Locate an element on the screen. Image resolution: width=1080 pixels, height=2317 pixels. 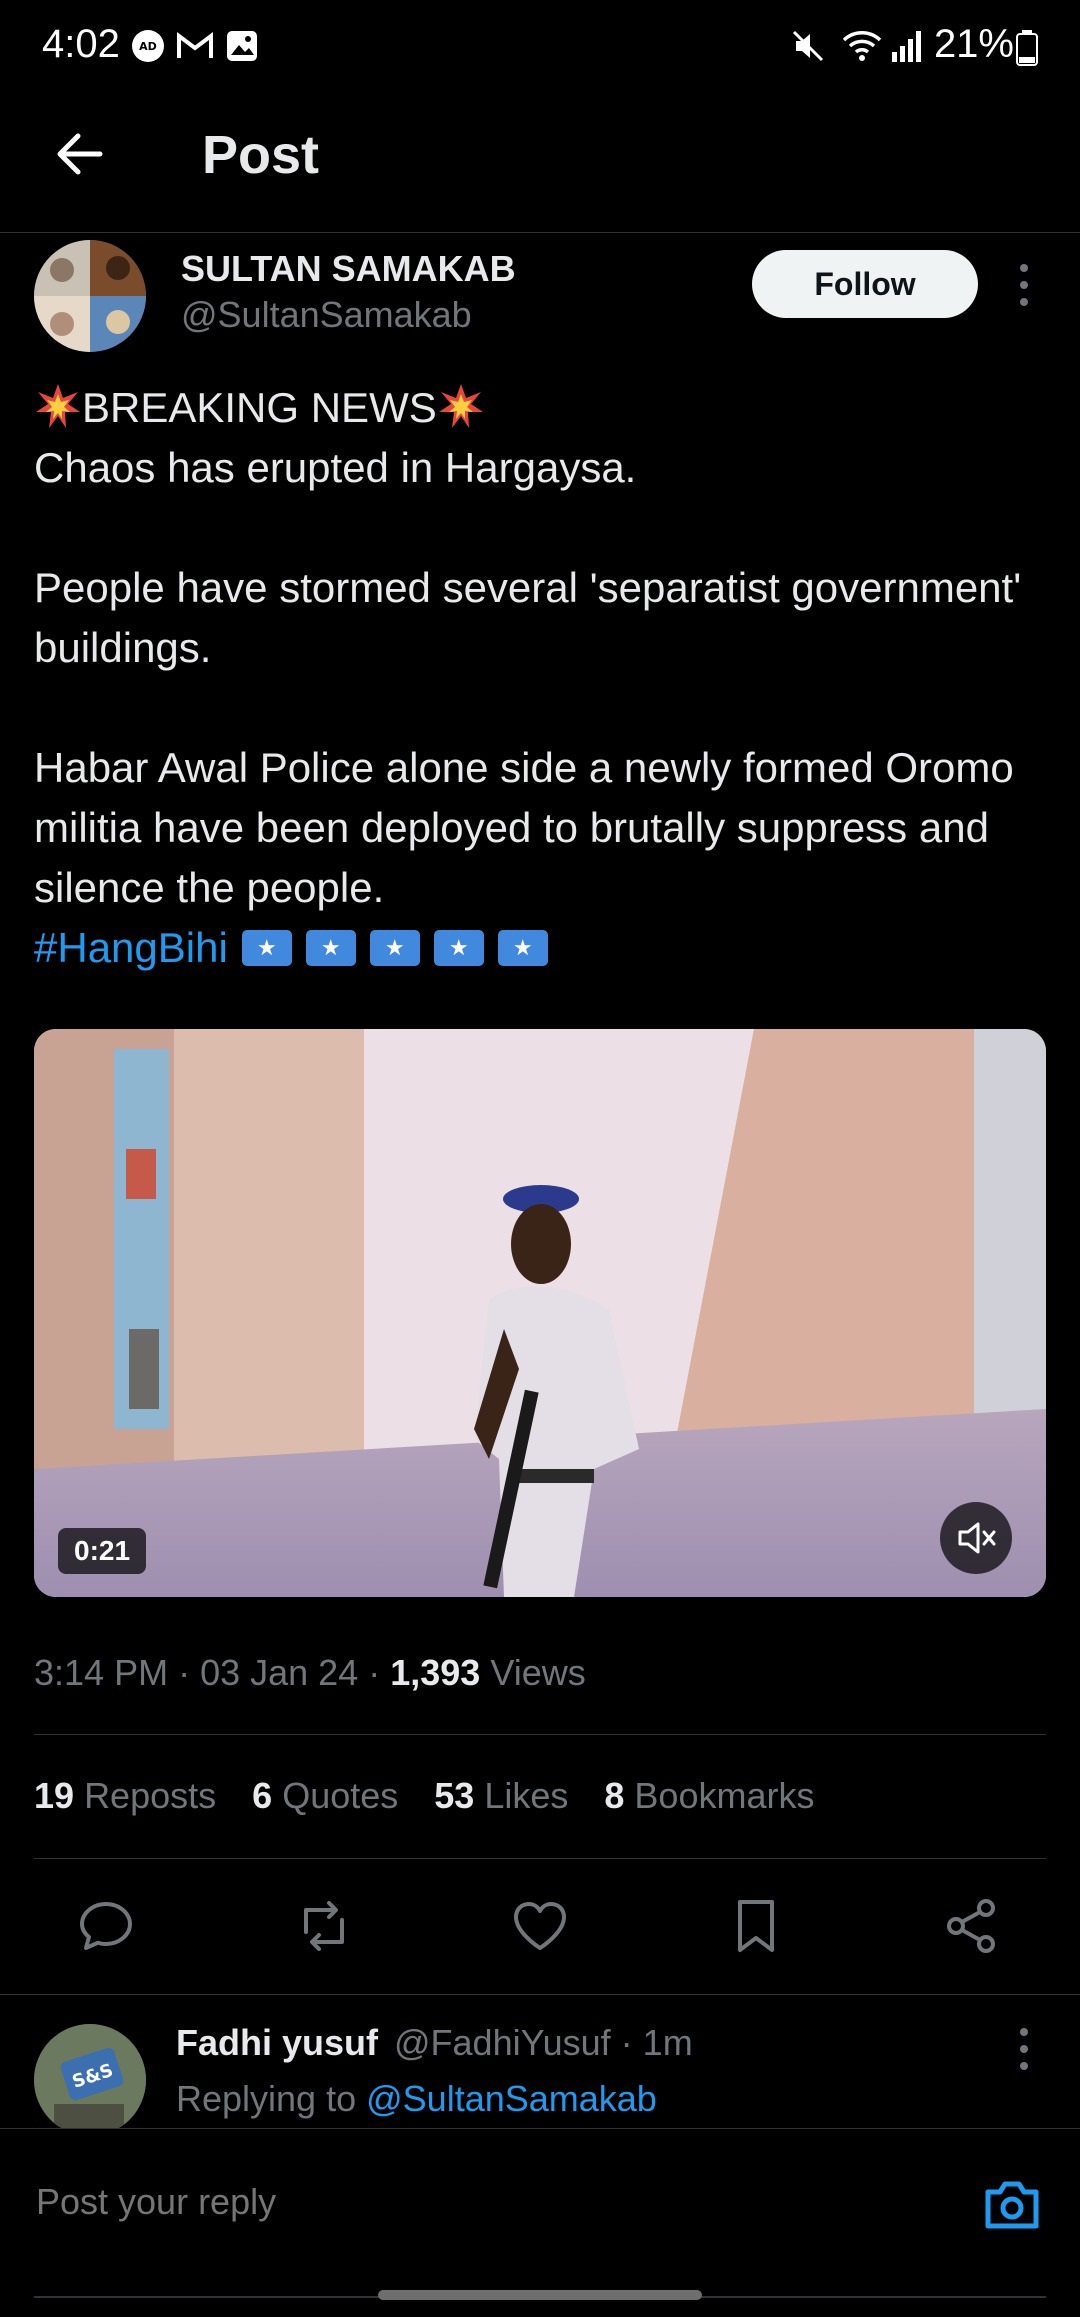
quotes-stat: 6 Quotes is located at coordinates (325, 1796).